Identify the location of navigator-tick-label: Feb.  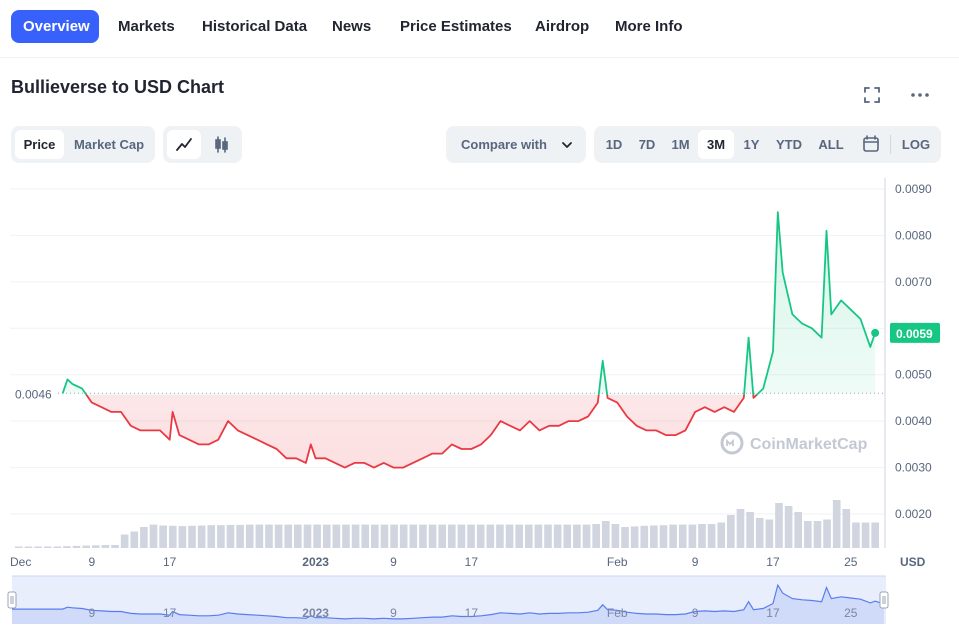
(617, 613).